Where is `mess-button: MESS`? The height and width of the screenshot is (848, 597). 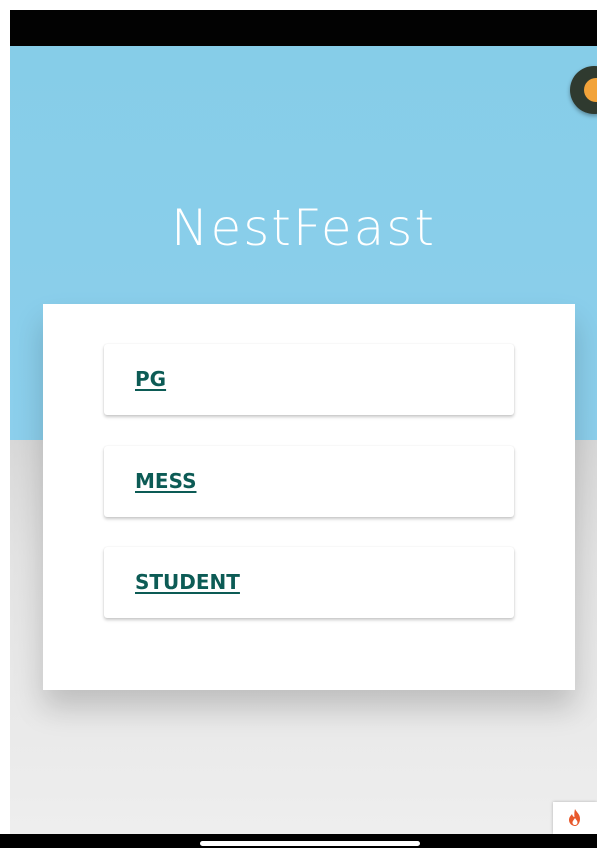
mess-button: MESS is located at coordinates (309, 481).